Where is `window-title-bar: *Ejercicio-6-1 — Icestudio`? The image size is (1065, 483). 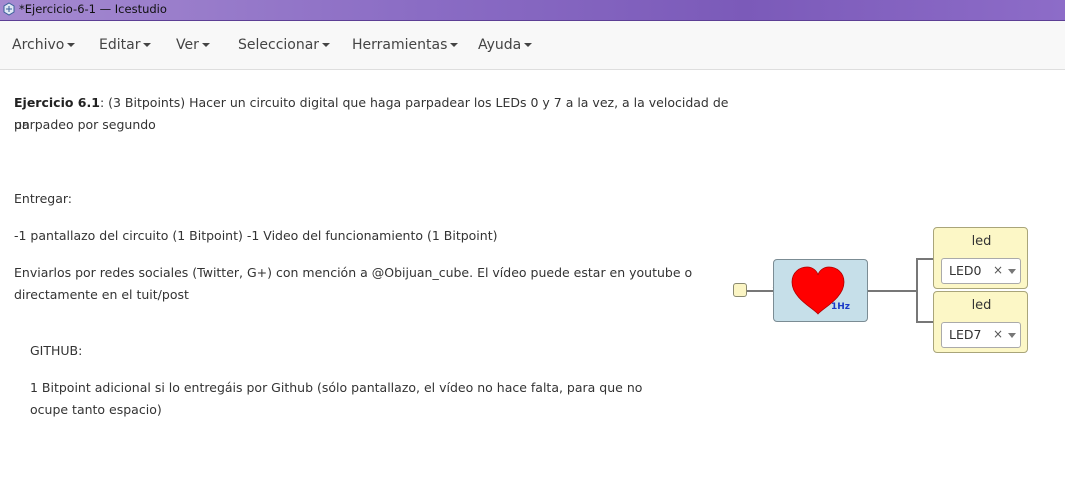 window-title-bar: *Ejercicio-6-1 — Icestudio is located at coordinates (532, 10).